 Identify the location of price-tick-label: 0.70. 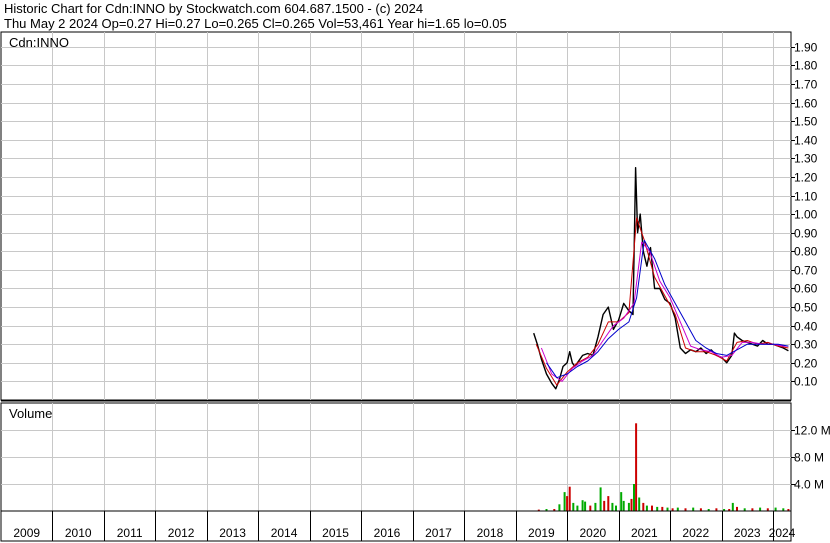
(806, 271).